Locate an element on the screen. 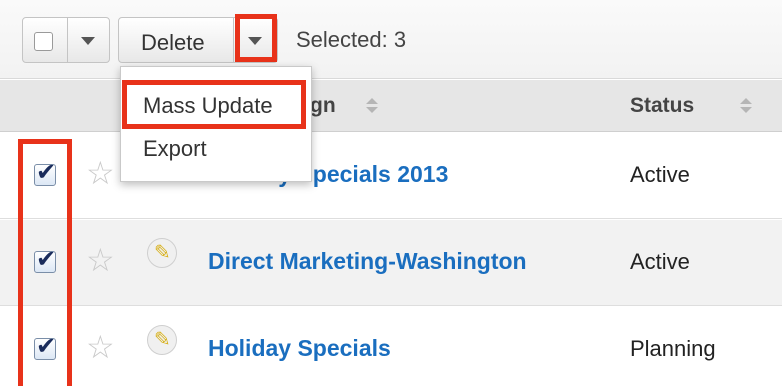 This screenshot has width=782, height=386. column-header-status: Status is located at coordinates (662, 106).